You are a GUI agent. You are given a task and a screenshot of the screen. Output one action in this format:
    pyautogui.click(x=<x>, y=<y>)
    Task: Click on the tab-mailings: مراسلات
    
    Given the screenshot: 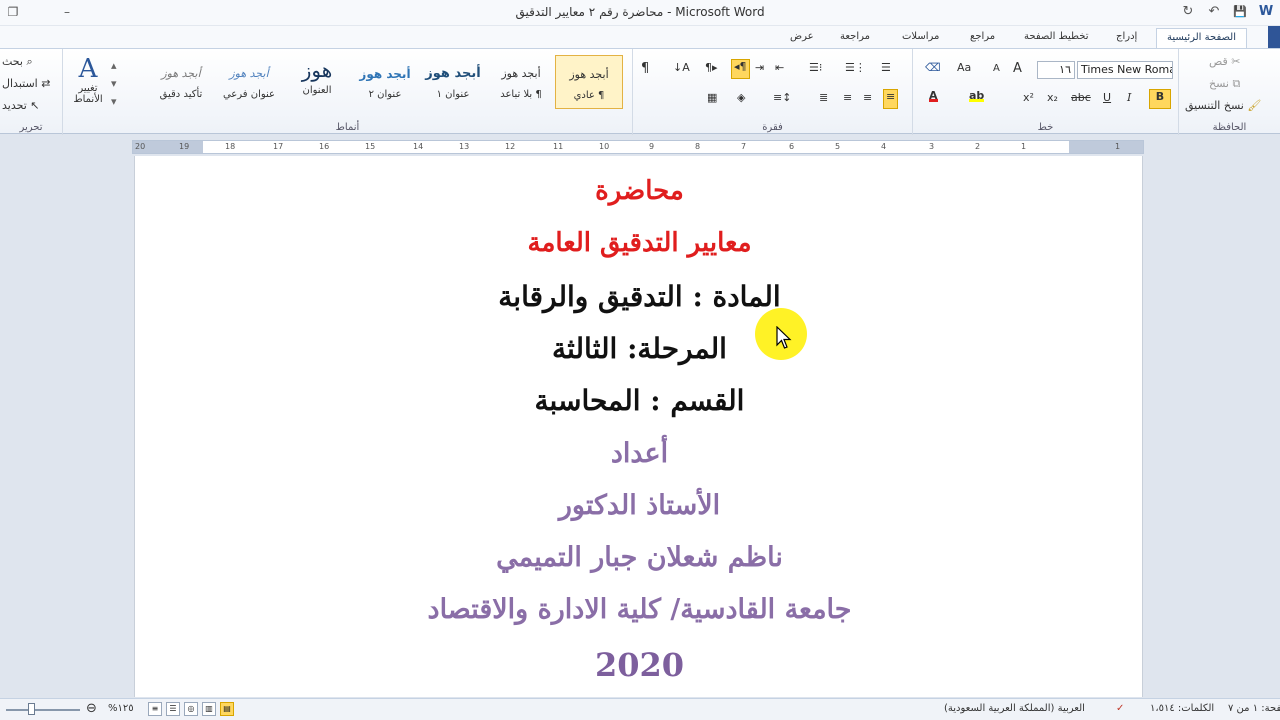 What is the action you would take?
    pyautogui.click(x=920, y=38)
    